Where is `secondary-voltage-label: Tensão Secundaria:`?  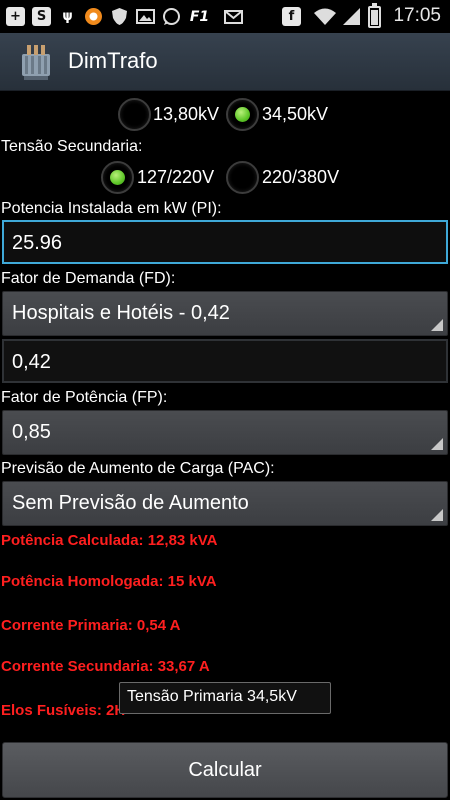
secondary-voltage-label: Tensão Secundaria: is located at coordinates (72, 146).